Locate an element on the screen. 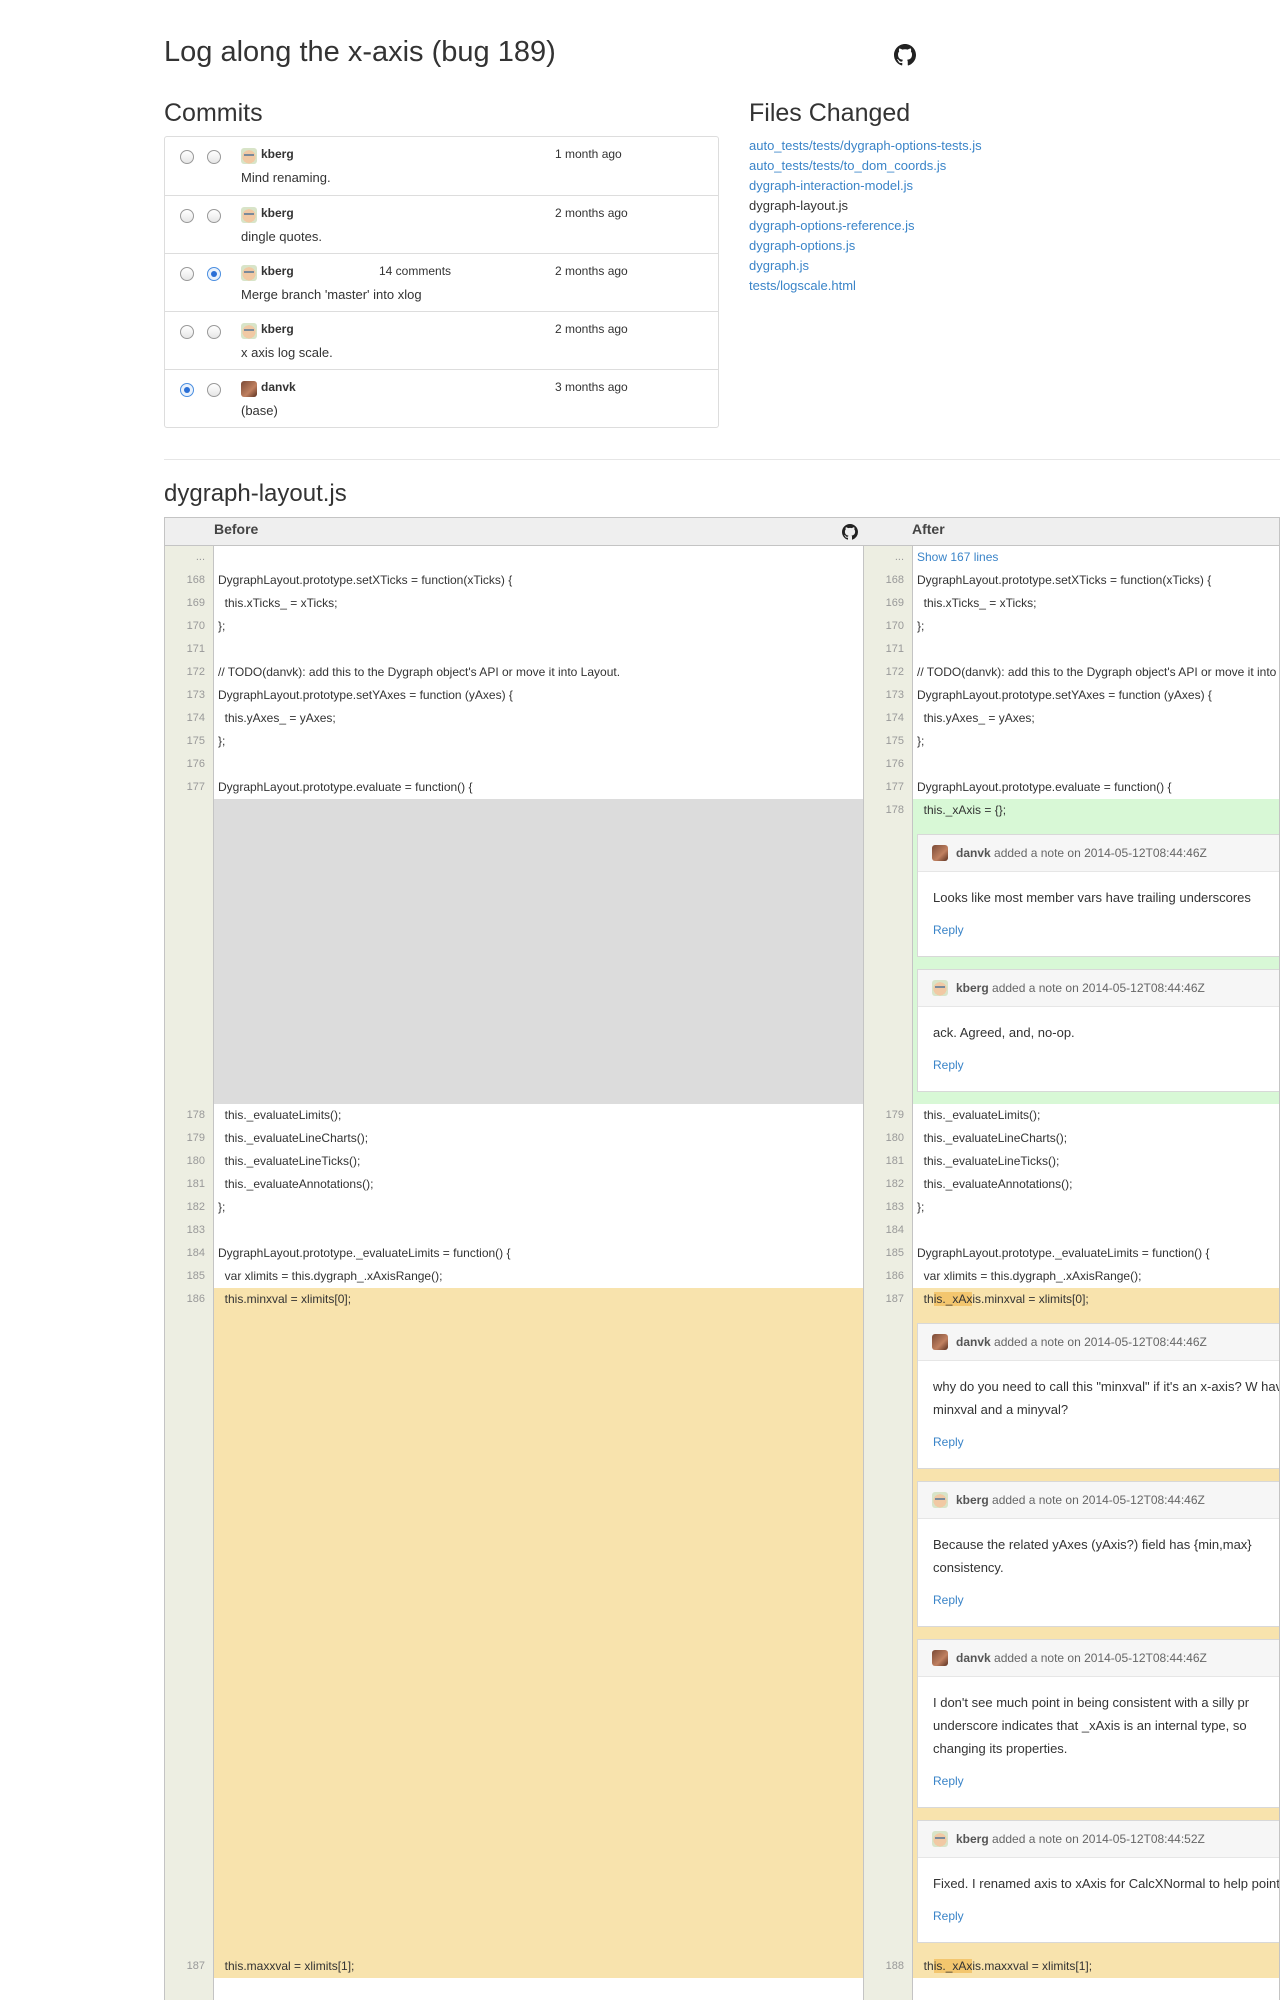  code-line: this.xTicks_ = xTicks; is located at coordinates (977, 603).